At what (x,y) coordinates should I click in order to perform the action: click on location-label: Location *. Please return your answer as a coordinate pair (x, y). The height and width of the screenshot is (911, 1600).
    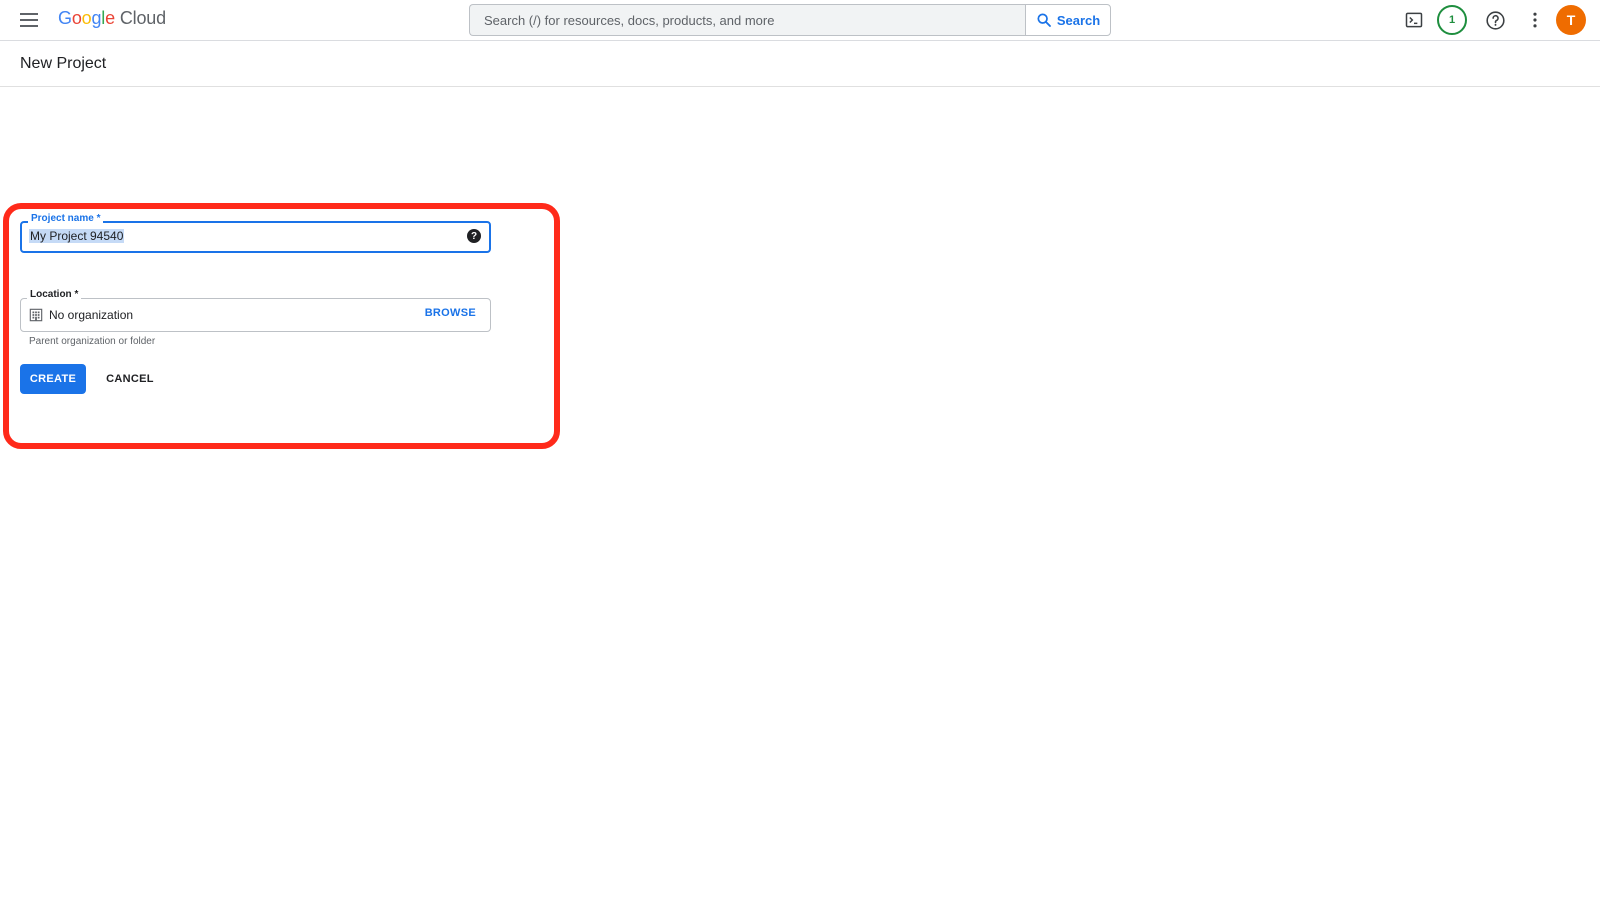
    Looking at the image, I should click on (54, 294).